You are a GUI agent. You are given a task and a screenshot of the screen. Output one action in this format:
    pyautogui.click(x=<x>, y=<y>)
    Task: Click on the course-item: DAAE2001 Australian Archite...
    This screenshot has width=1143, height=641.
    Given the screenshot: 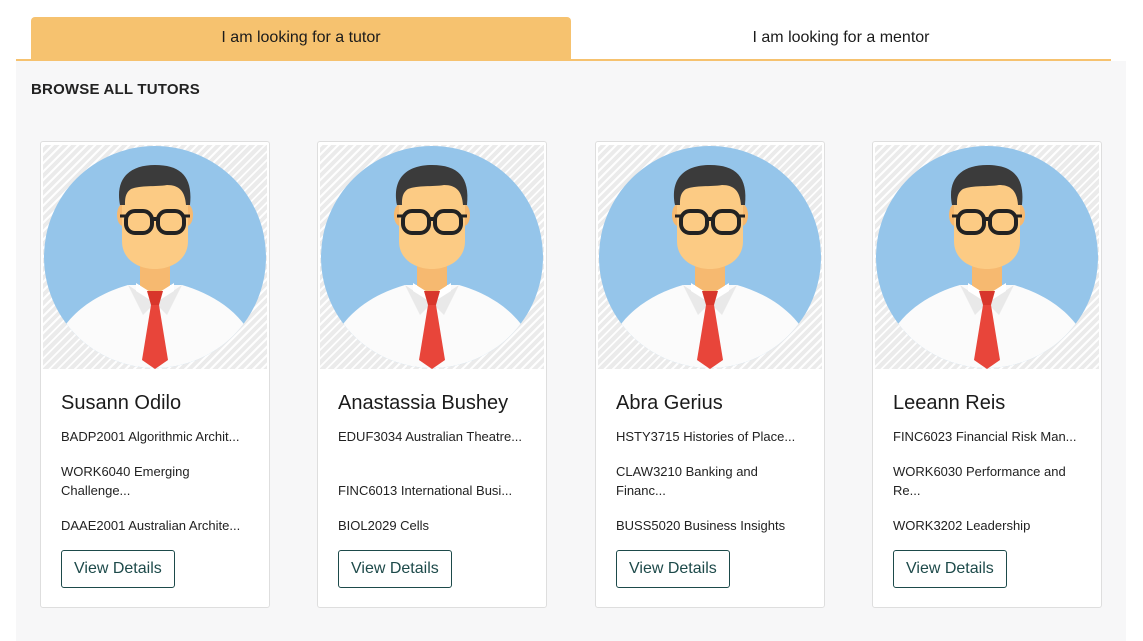 What is the action you would take?
    pyautogui.click(x=151, y=525)
    